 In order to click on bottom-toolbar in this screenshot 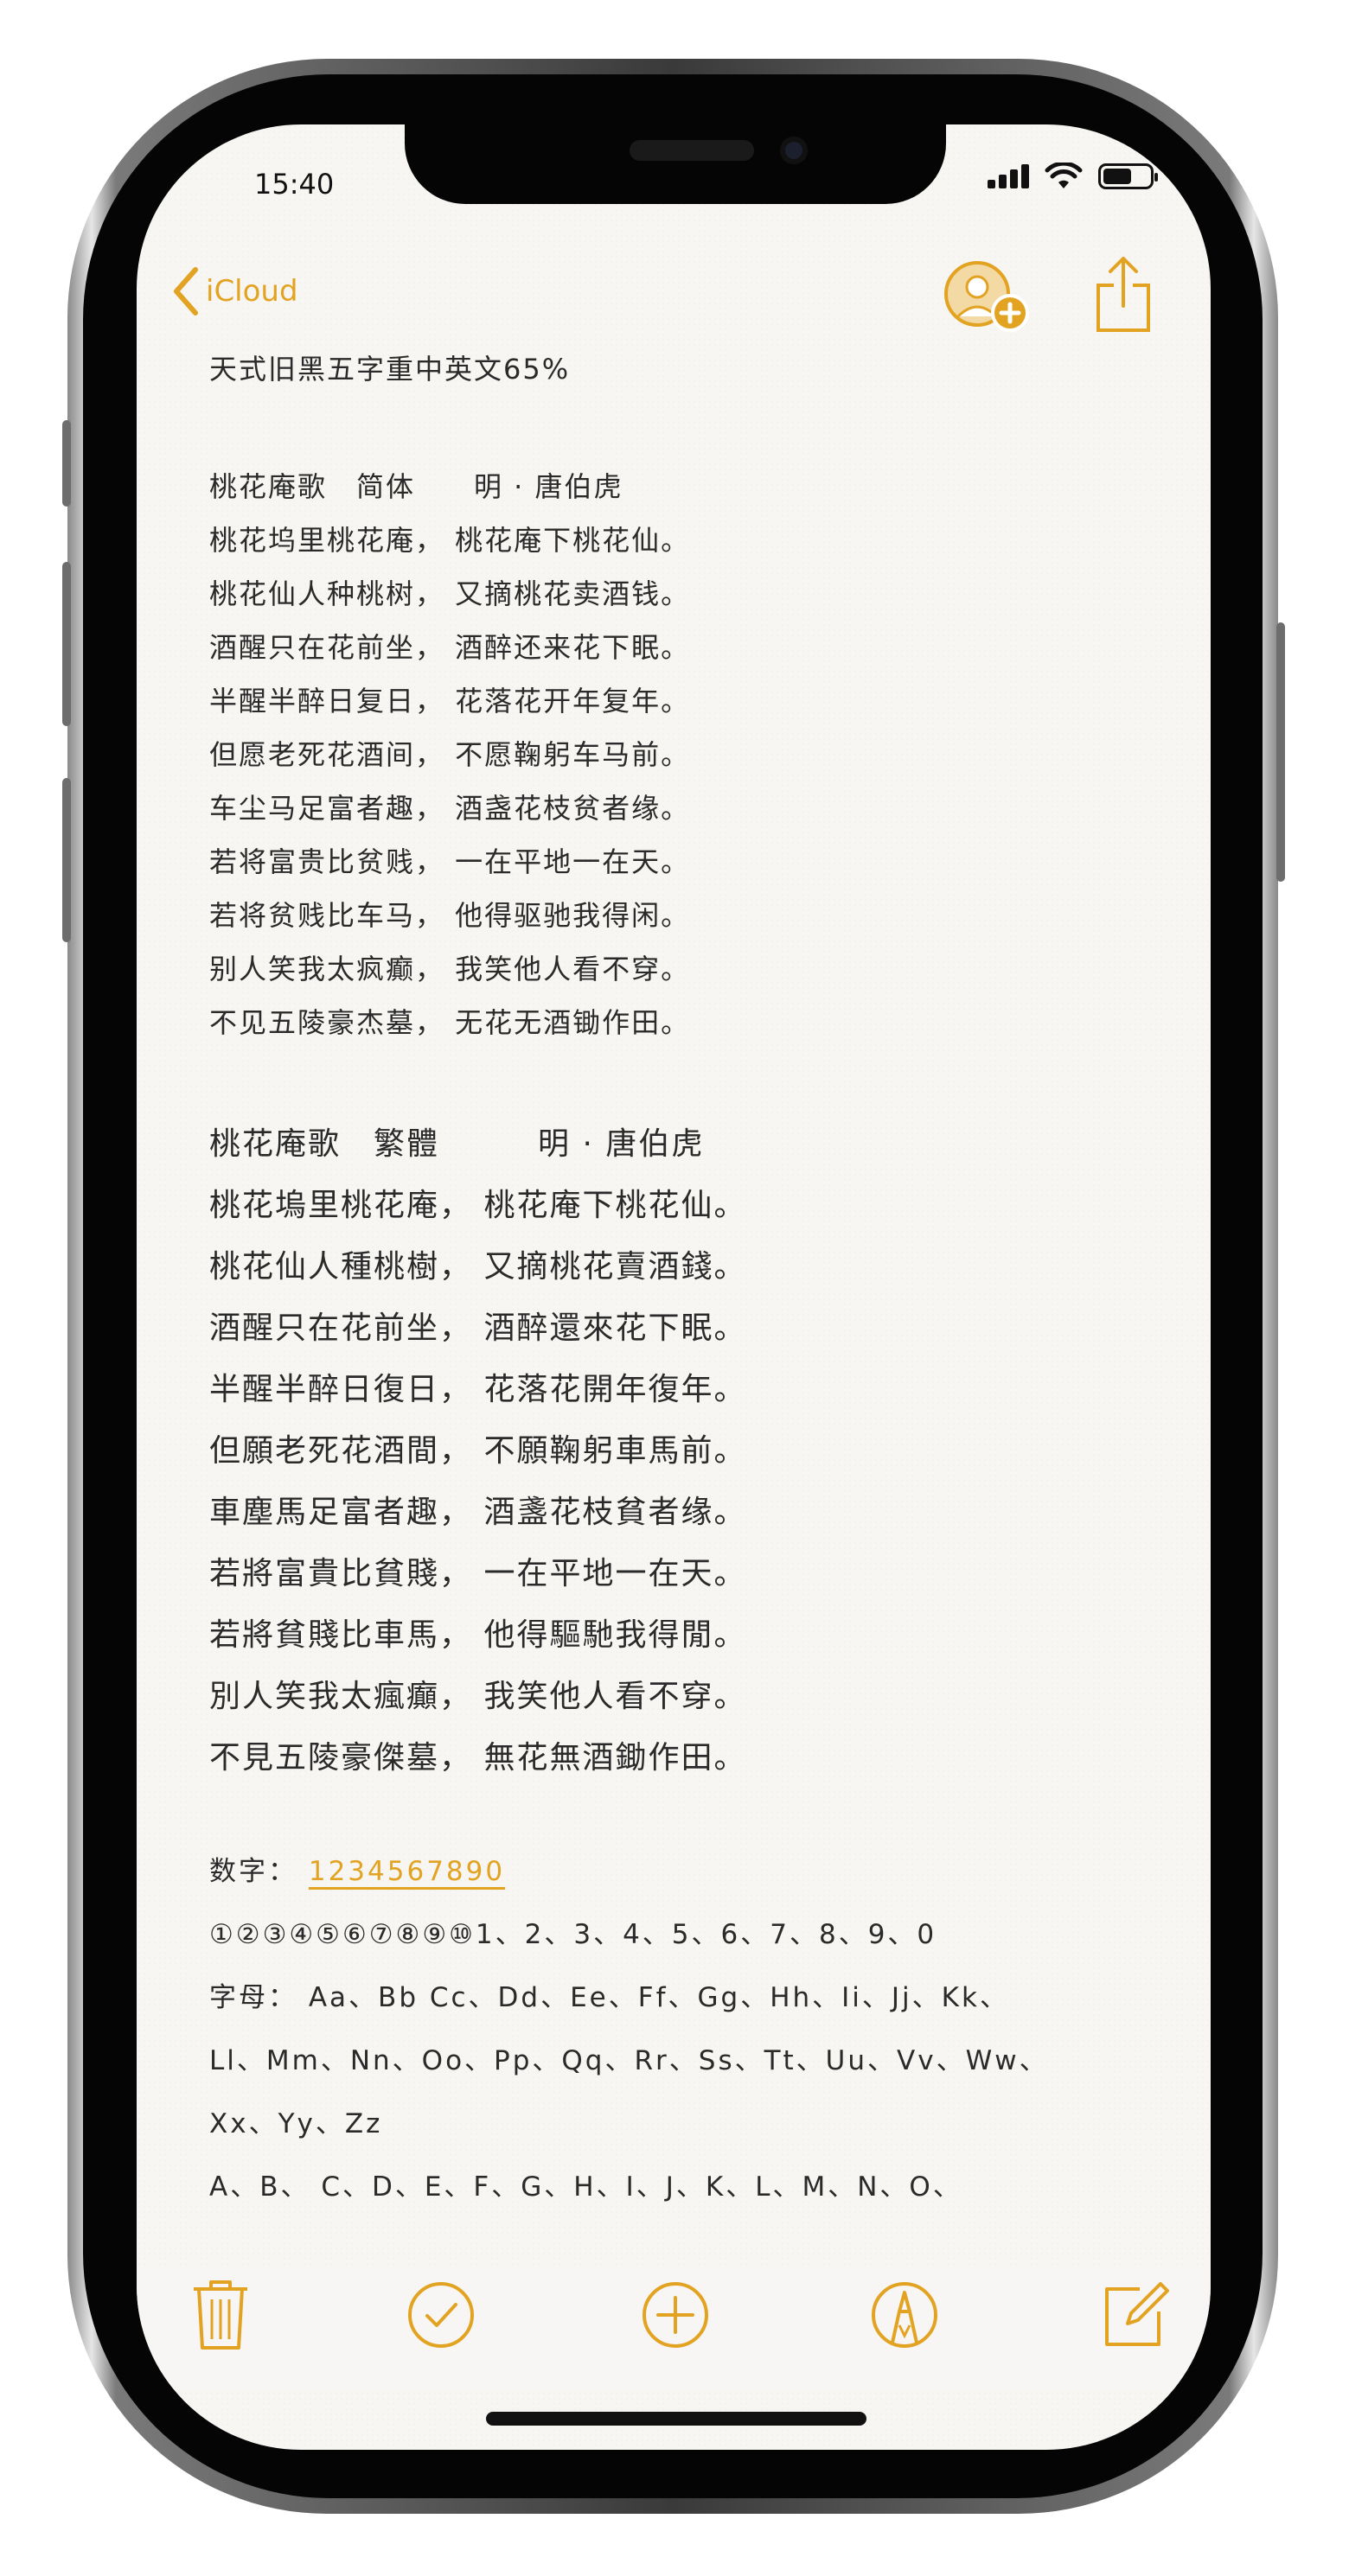, I will do `click(674, 2328)`.